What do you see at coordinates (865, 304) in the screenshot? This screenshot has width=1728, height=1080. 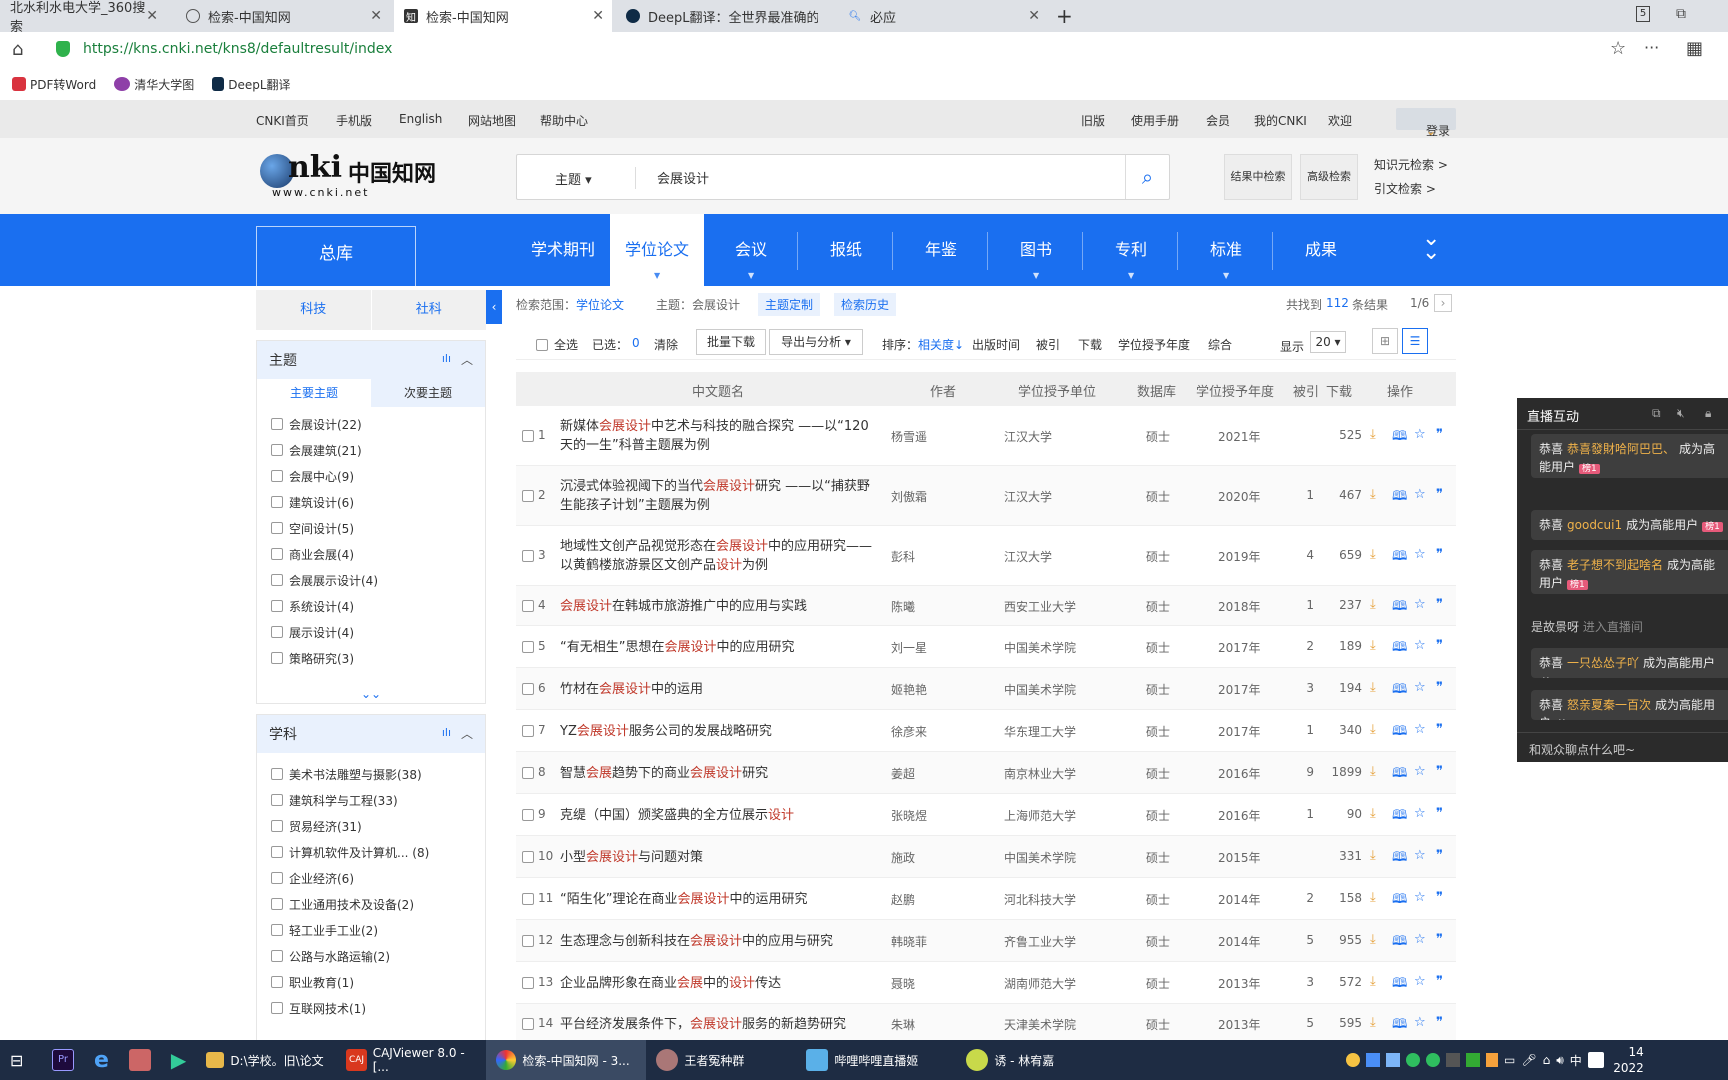 I see `search-history-button: 检索历史` at bounding box center [865, 304].